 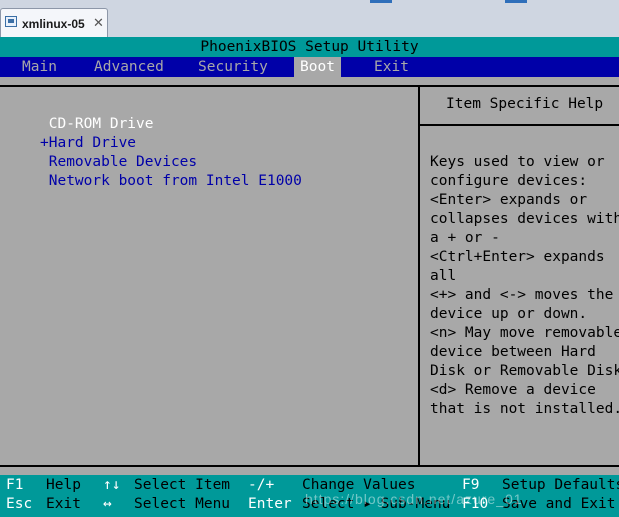 I want to click on help-line: that is not installed., so click(x=524, y=409).